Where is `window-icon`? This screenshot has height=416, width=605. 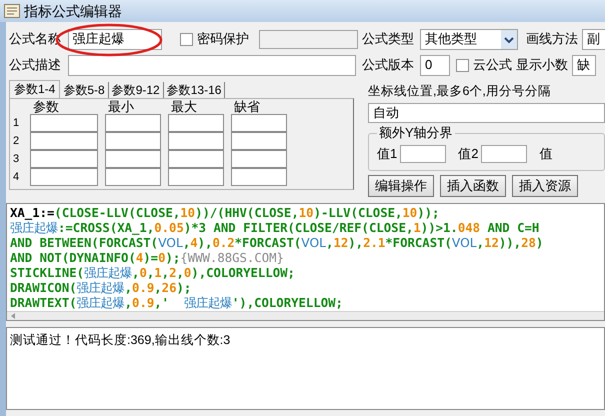
window-icon is located at coordinates (12, 11).